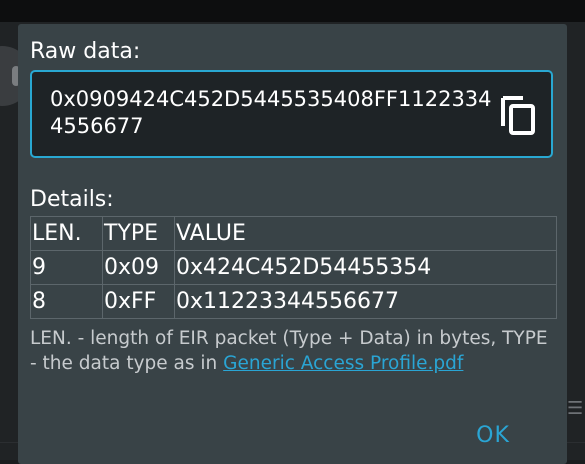 The width and height of the screenshot is (585, 464). Describe the element at coordinates (365, 233) in the screenshot. I see `header-value: VALUE` at that location.